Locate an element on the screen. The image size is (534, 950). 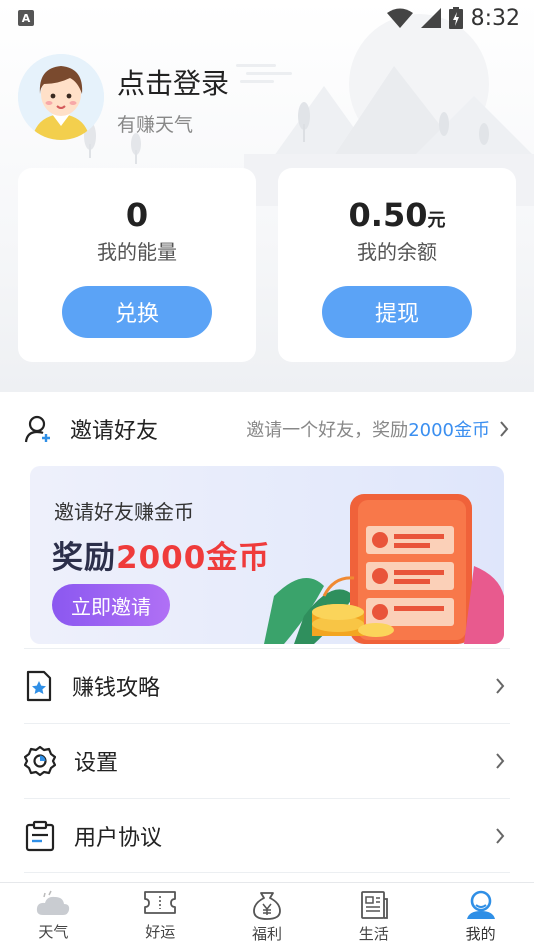
app-name-subtitle: 有赚天气 is located at coordinates (155, 125).